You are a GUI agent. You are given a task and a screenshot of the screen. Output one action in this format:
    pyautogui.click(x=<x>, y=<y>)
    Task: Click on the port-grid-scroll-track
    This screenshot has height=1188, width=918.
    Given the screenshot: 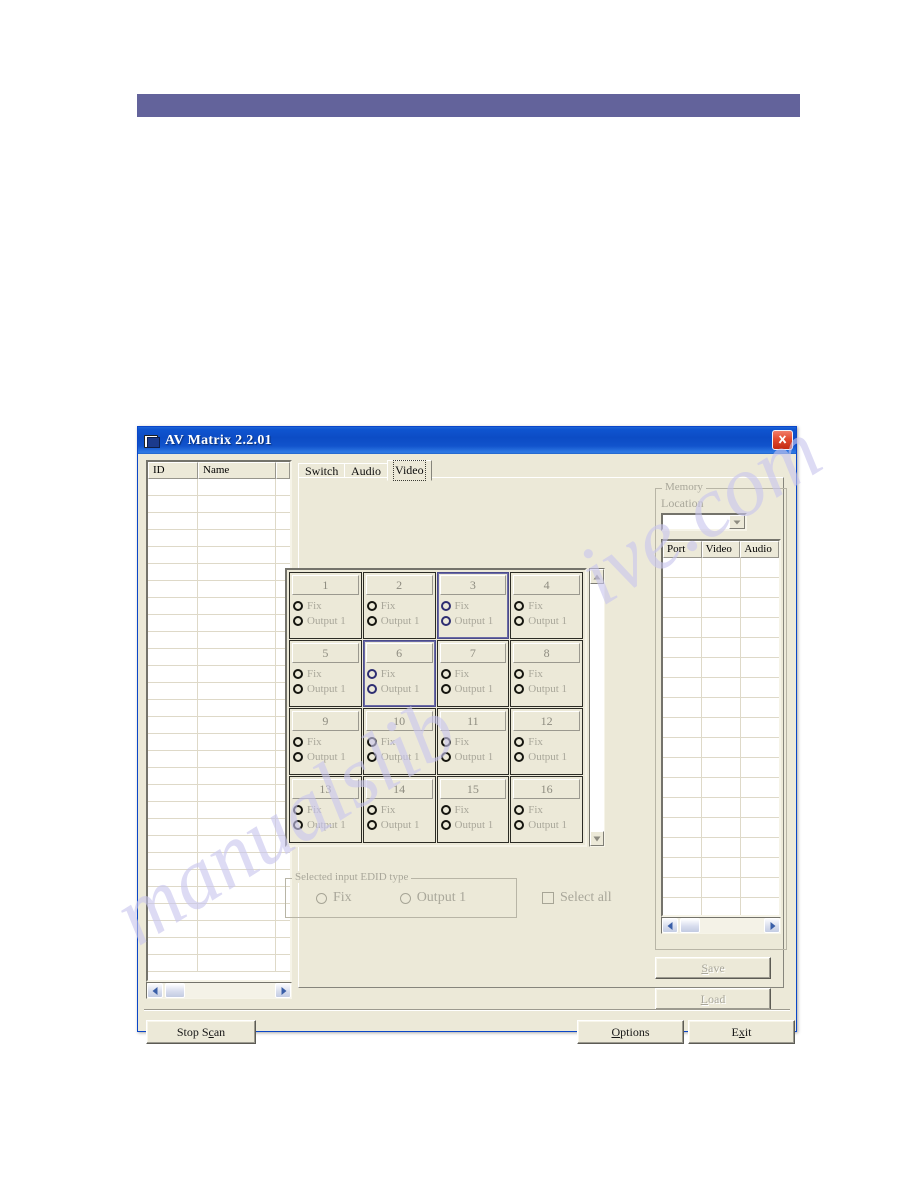 What is the action you would take?
    pyautogui.click(x=597, y=707)
    